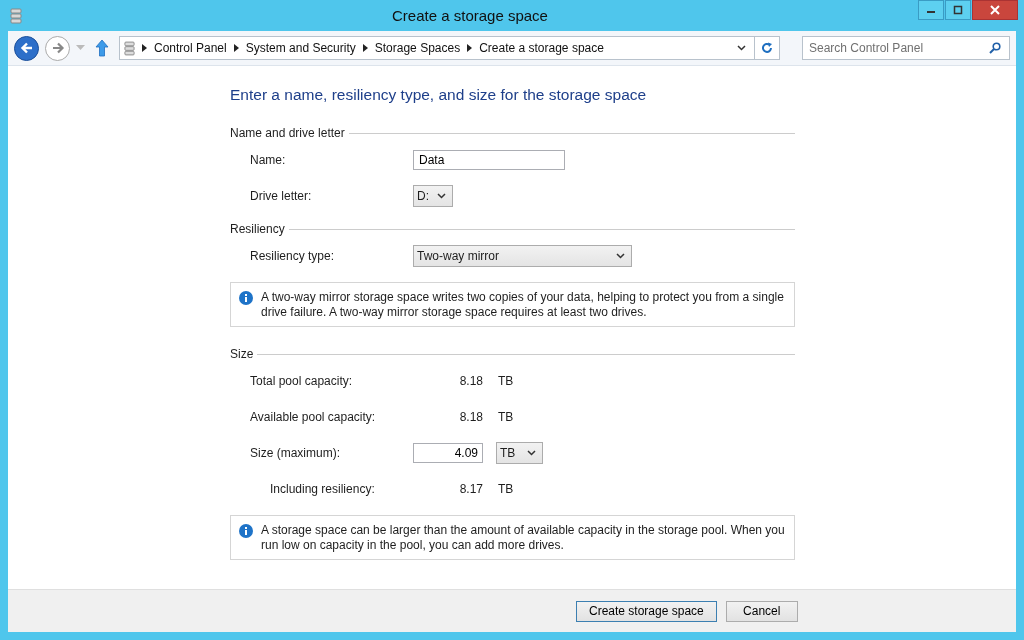 The width and height of the screenshot is (1024, 640). What do you see at coordinates (439, 95) in the screenshot?
I see `page-heading: Enter a name, resiliency type, and size for the storage space` at bounding box center [439, 95].